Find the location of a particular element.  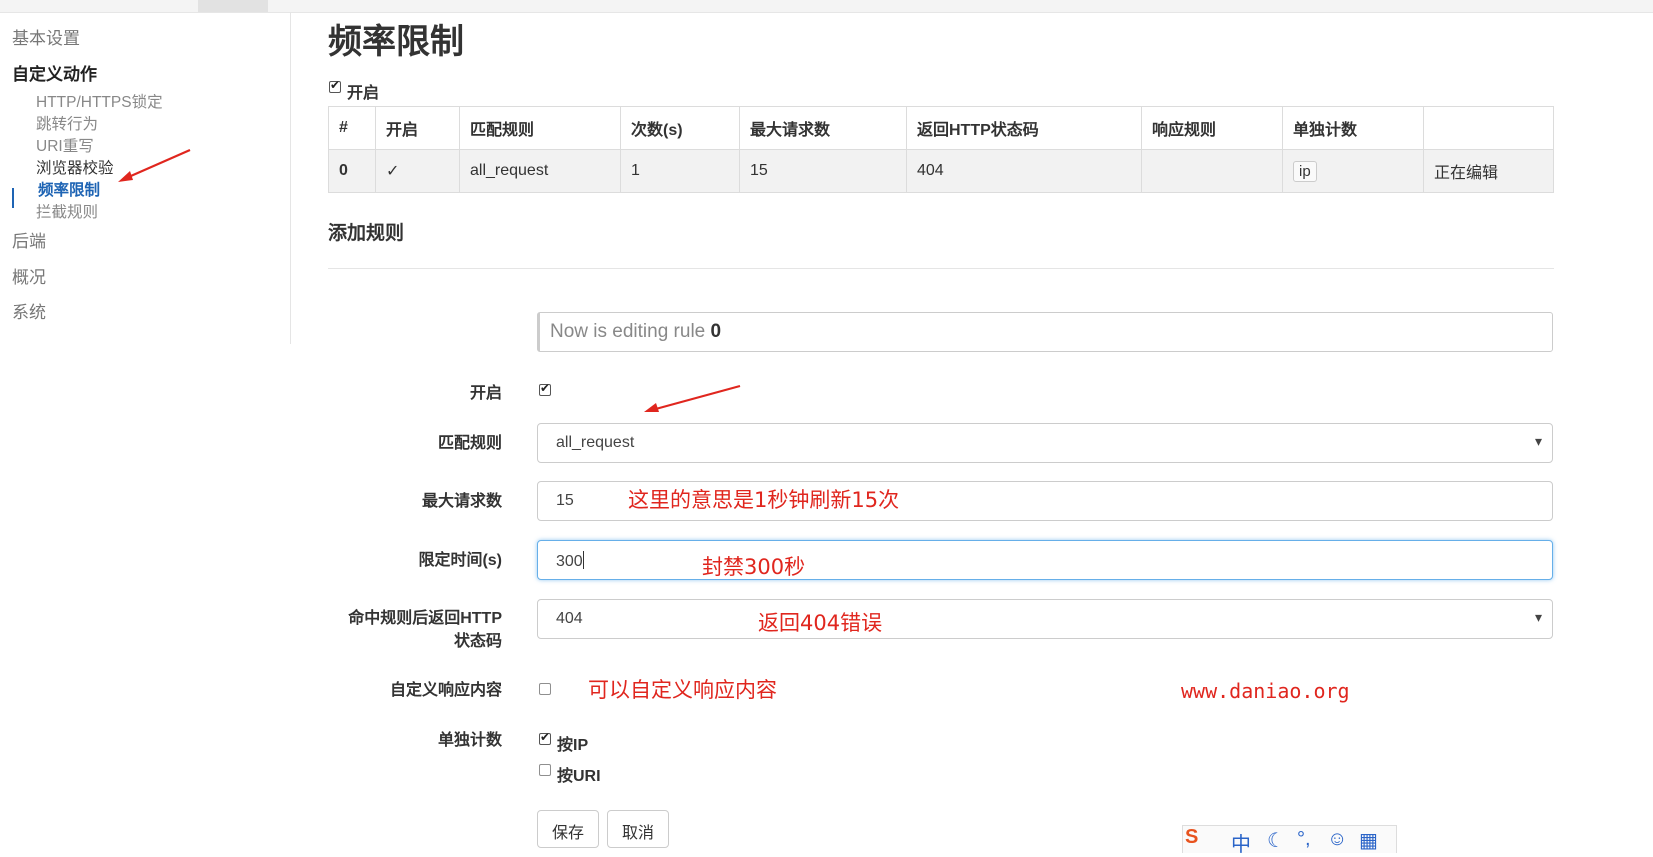

count-field-label: 单独计数 is located at coordinates (469, 740).